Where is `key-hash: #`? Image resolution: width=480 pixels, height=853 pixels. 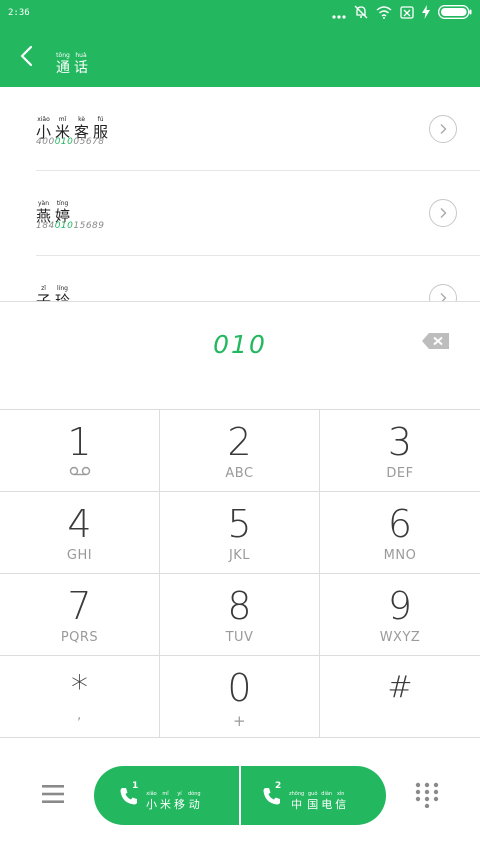
key-hash: # is located at coordinates (400, 697).